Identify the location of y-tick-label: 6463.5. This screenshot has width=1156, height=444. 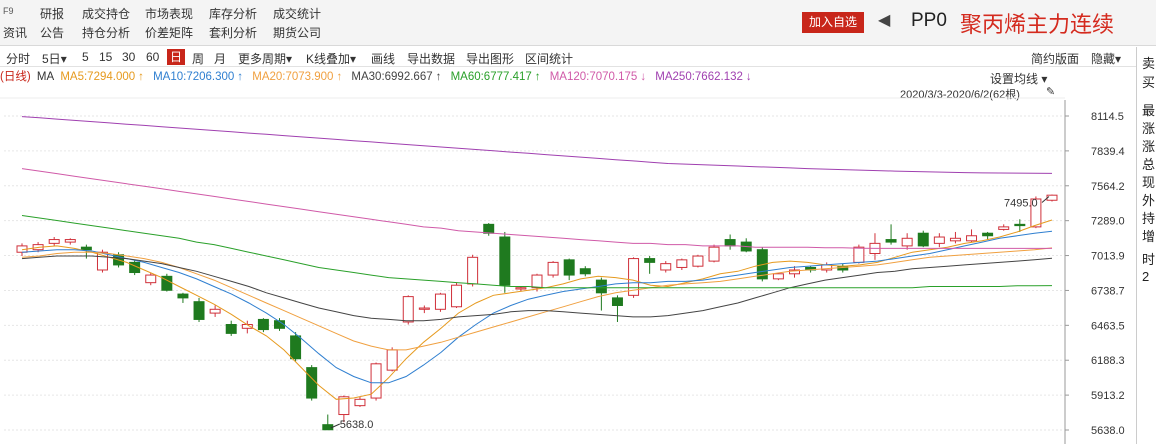
(1108, 326).